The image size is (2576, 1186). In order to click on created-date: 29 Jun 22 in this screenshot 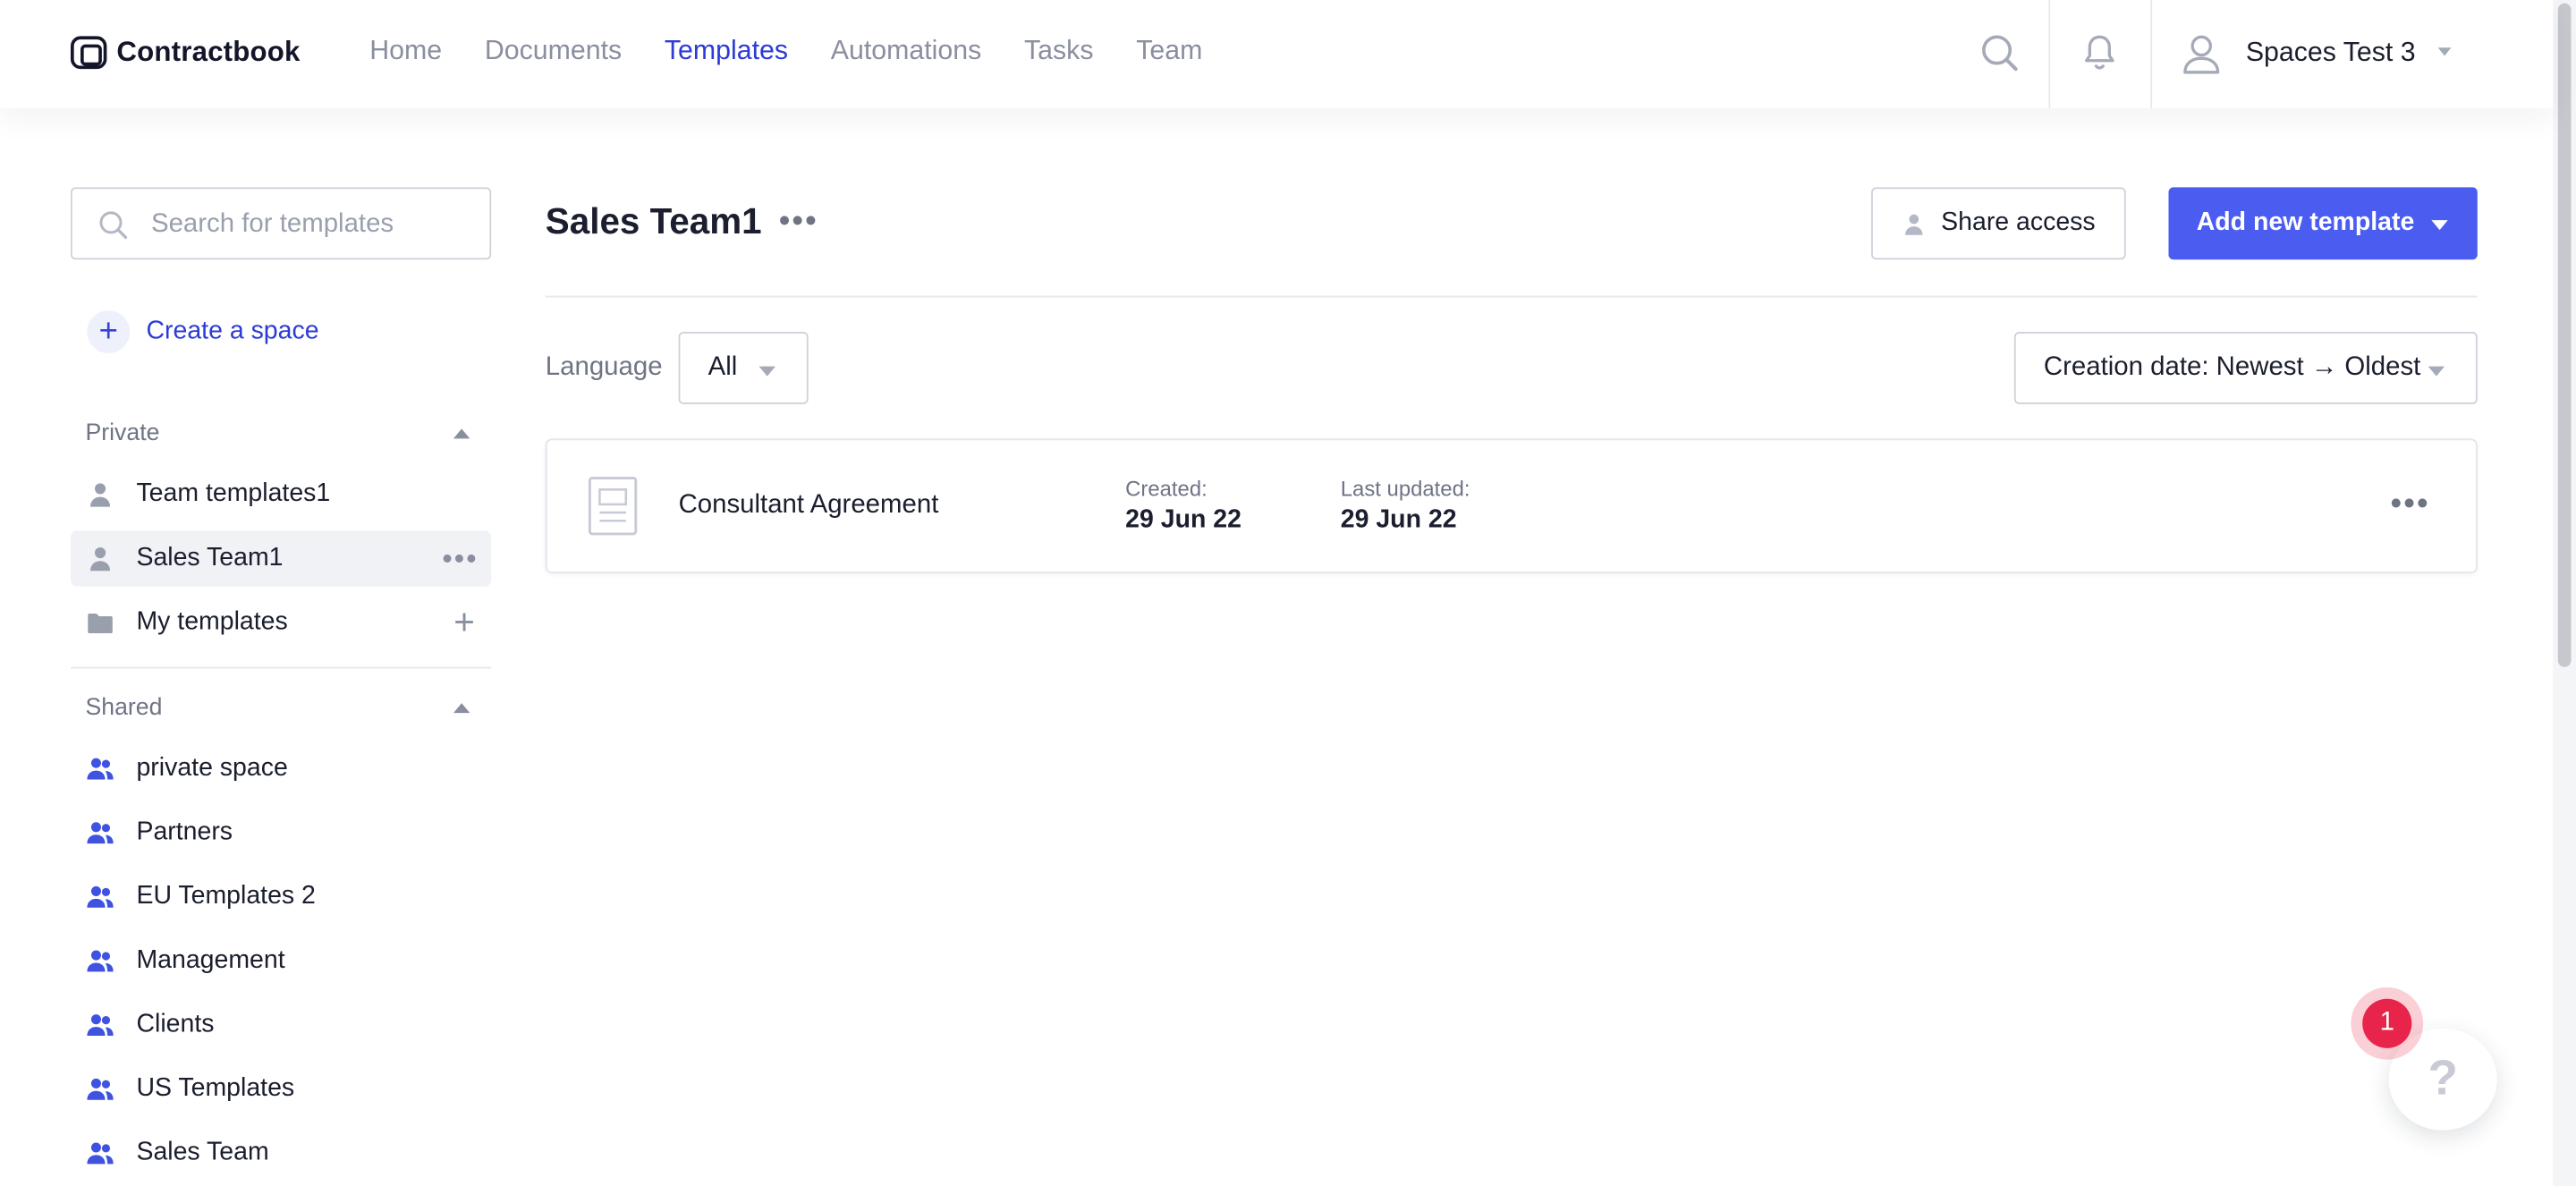, I will do `click(1183, 519)`.